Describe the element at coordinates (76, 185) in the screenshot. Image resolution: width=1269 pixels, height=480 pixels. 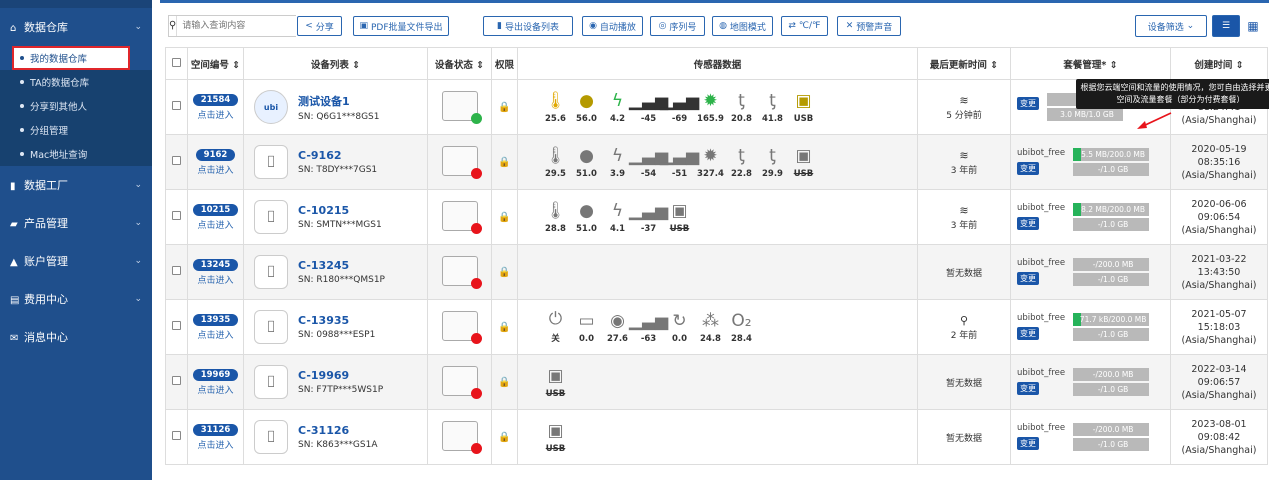
I see `sidebar-section: ▮ 数据工厂 ⌄` at that location.